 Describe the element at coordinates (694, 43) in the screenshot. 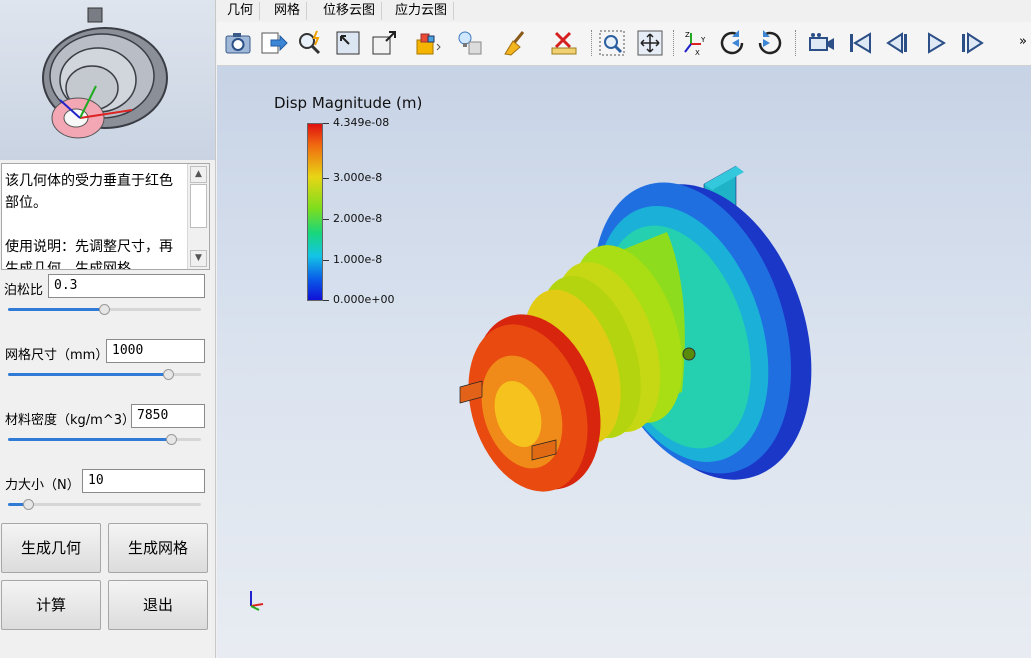

I see `axes-icon: Z YX` at that location.